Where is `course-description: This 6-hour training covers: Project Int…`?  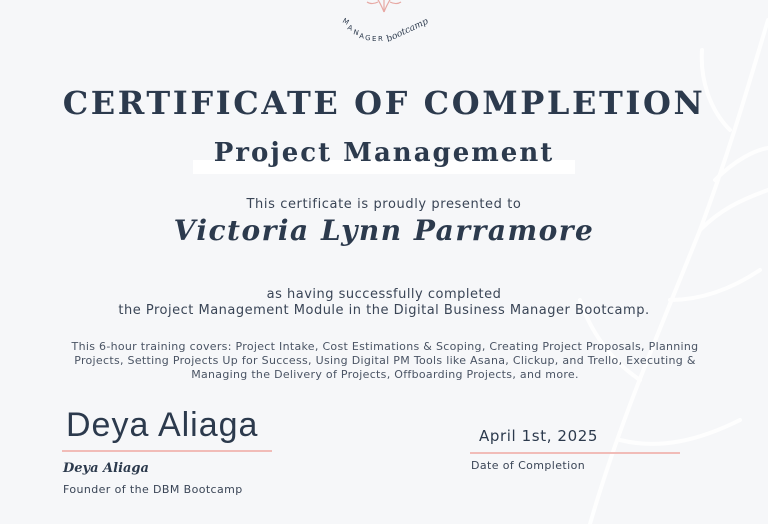 course-description: This 6-hour training covers: Project Int… is located at coordinates (385, 360).